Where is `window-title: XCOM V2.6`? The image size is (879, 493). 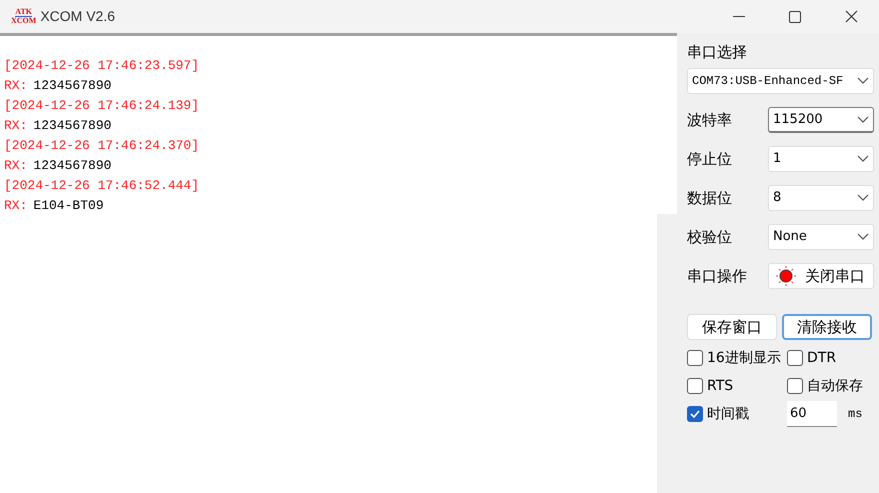 window-title: XCOM V2.6 is located at coordinates (78, 16).